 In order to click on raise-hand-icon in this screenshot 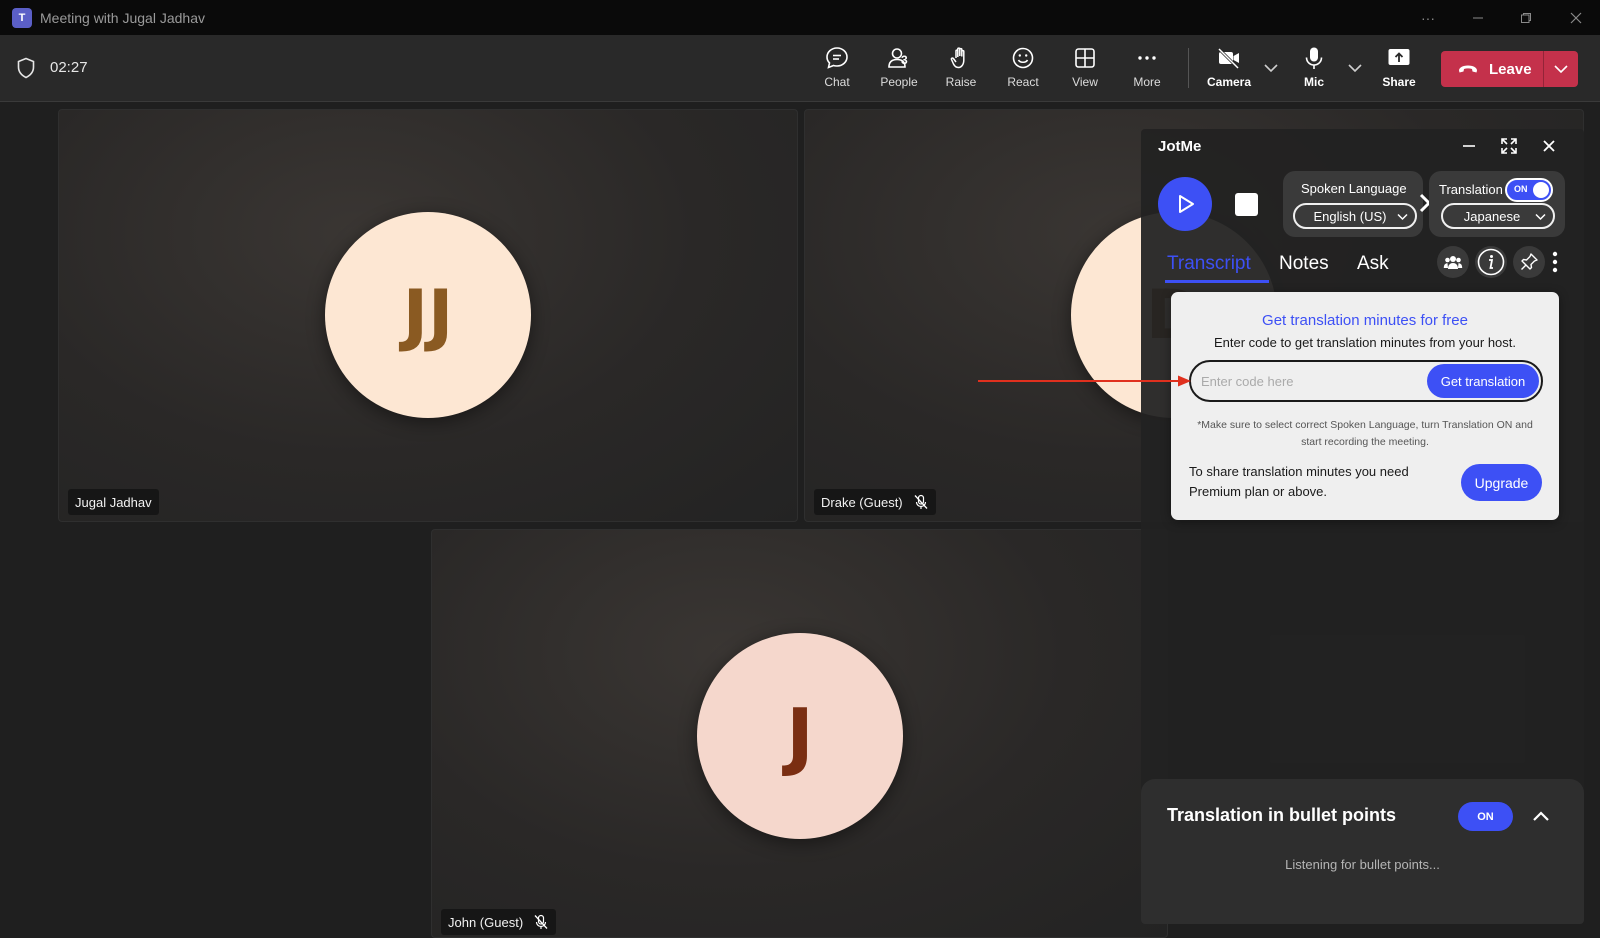, I will do `click(957, 58)`.